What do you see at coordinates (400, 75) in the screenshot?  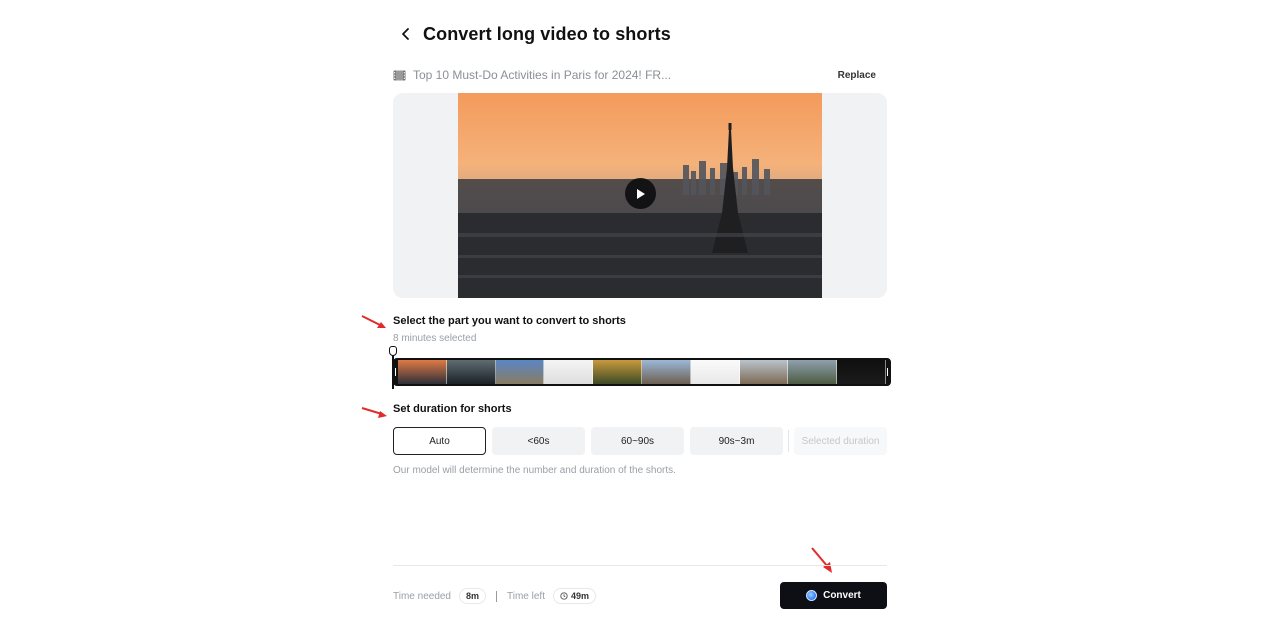 I see `film-icon` at bounding box center [400, 75].